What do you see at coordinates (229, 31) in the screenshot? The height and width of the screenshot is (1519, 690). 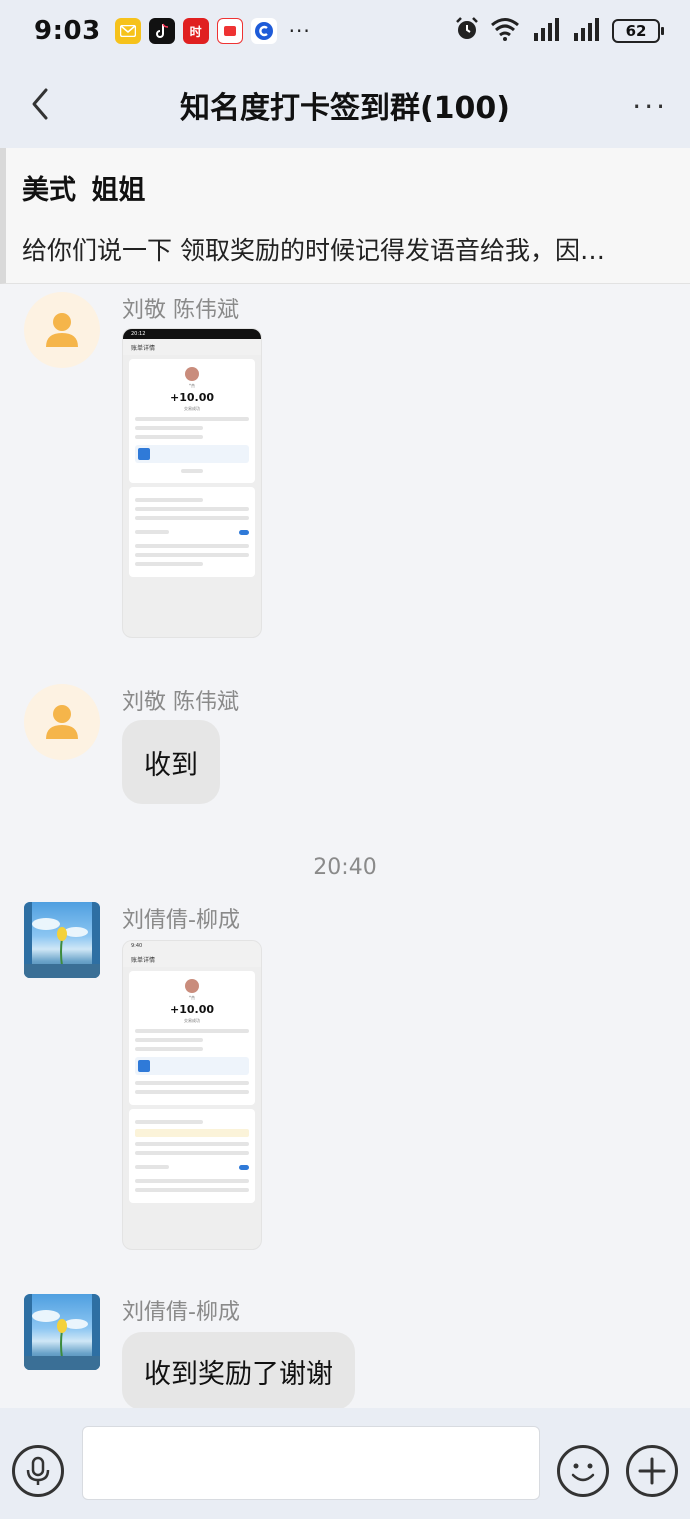 I see `coupon-app-icon` at bounding box center [229, 31].